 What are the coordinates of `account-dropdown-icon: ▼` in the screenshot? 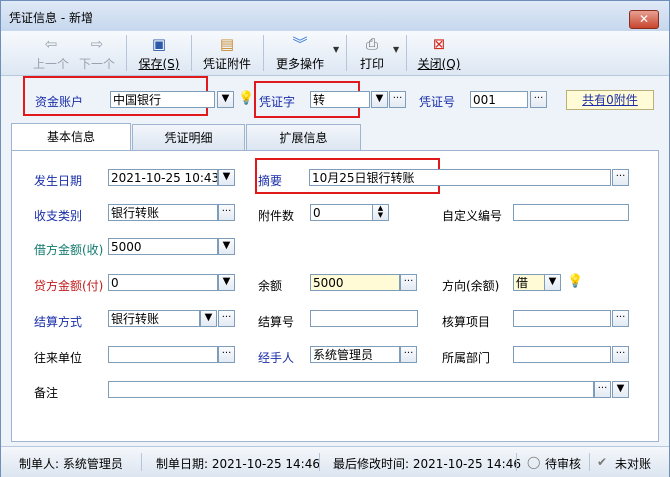 It's located at (225, 99).